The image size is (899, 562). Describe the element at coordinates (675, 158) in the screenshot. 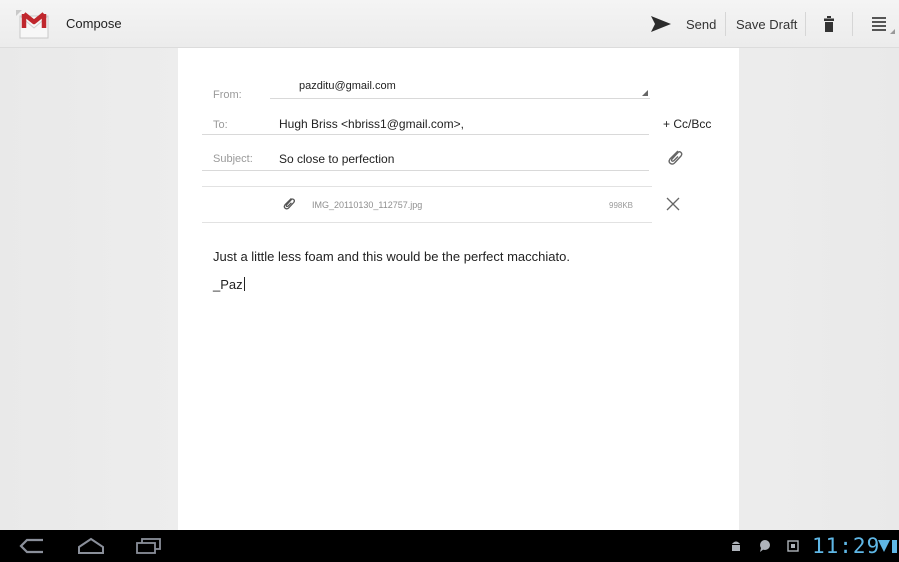

I see `attach-icon` at that location.